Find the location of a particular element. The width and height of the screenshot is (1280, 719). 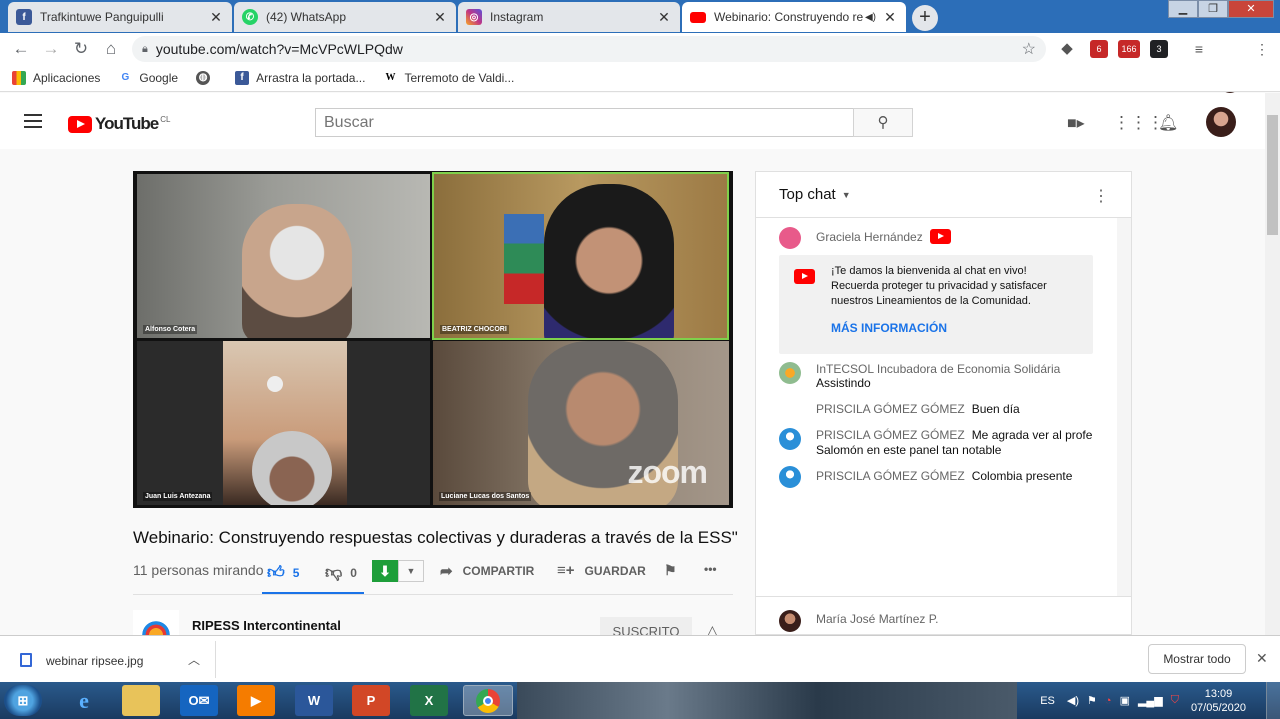

shield-icon: ⛉ is located at coordinates (1175, 700).